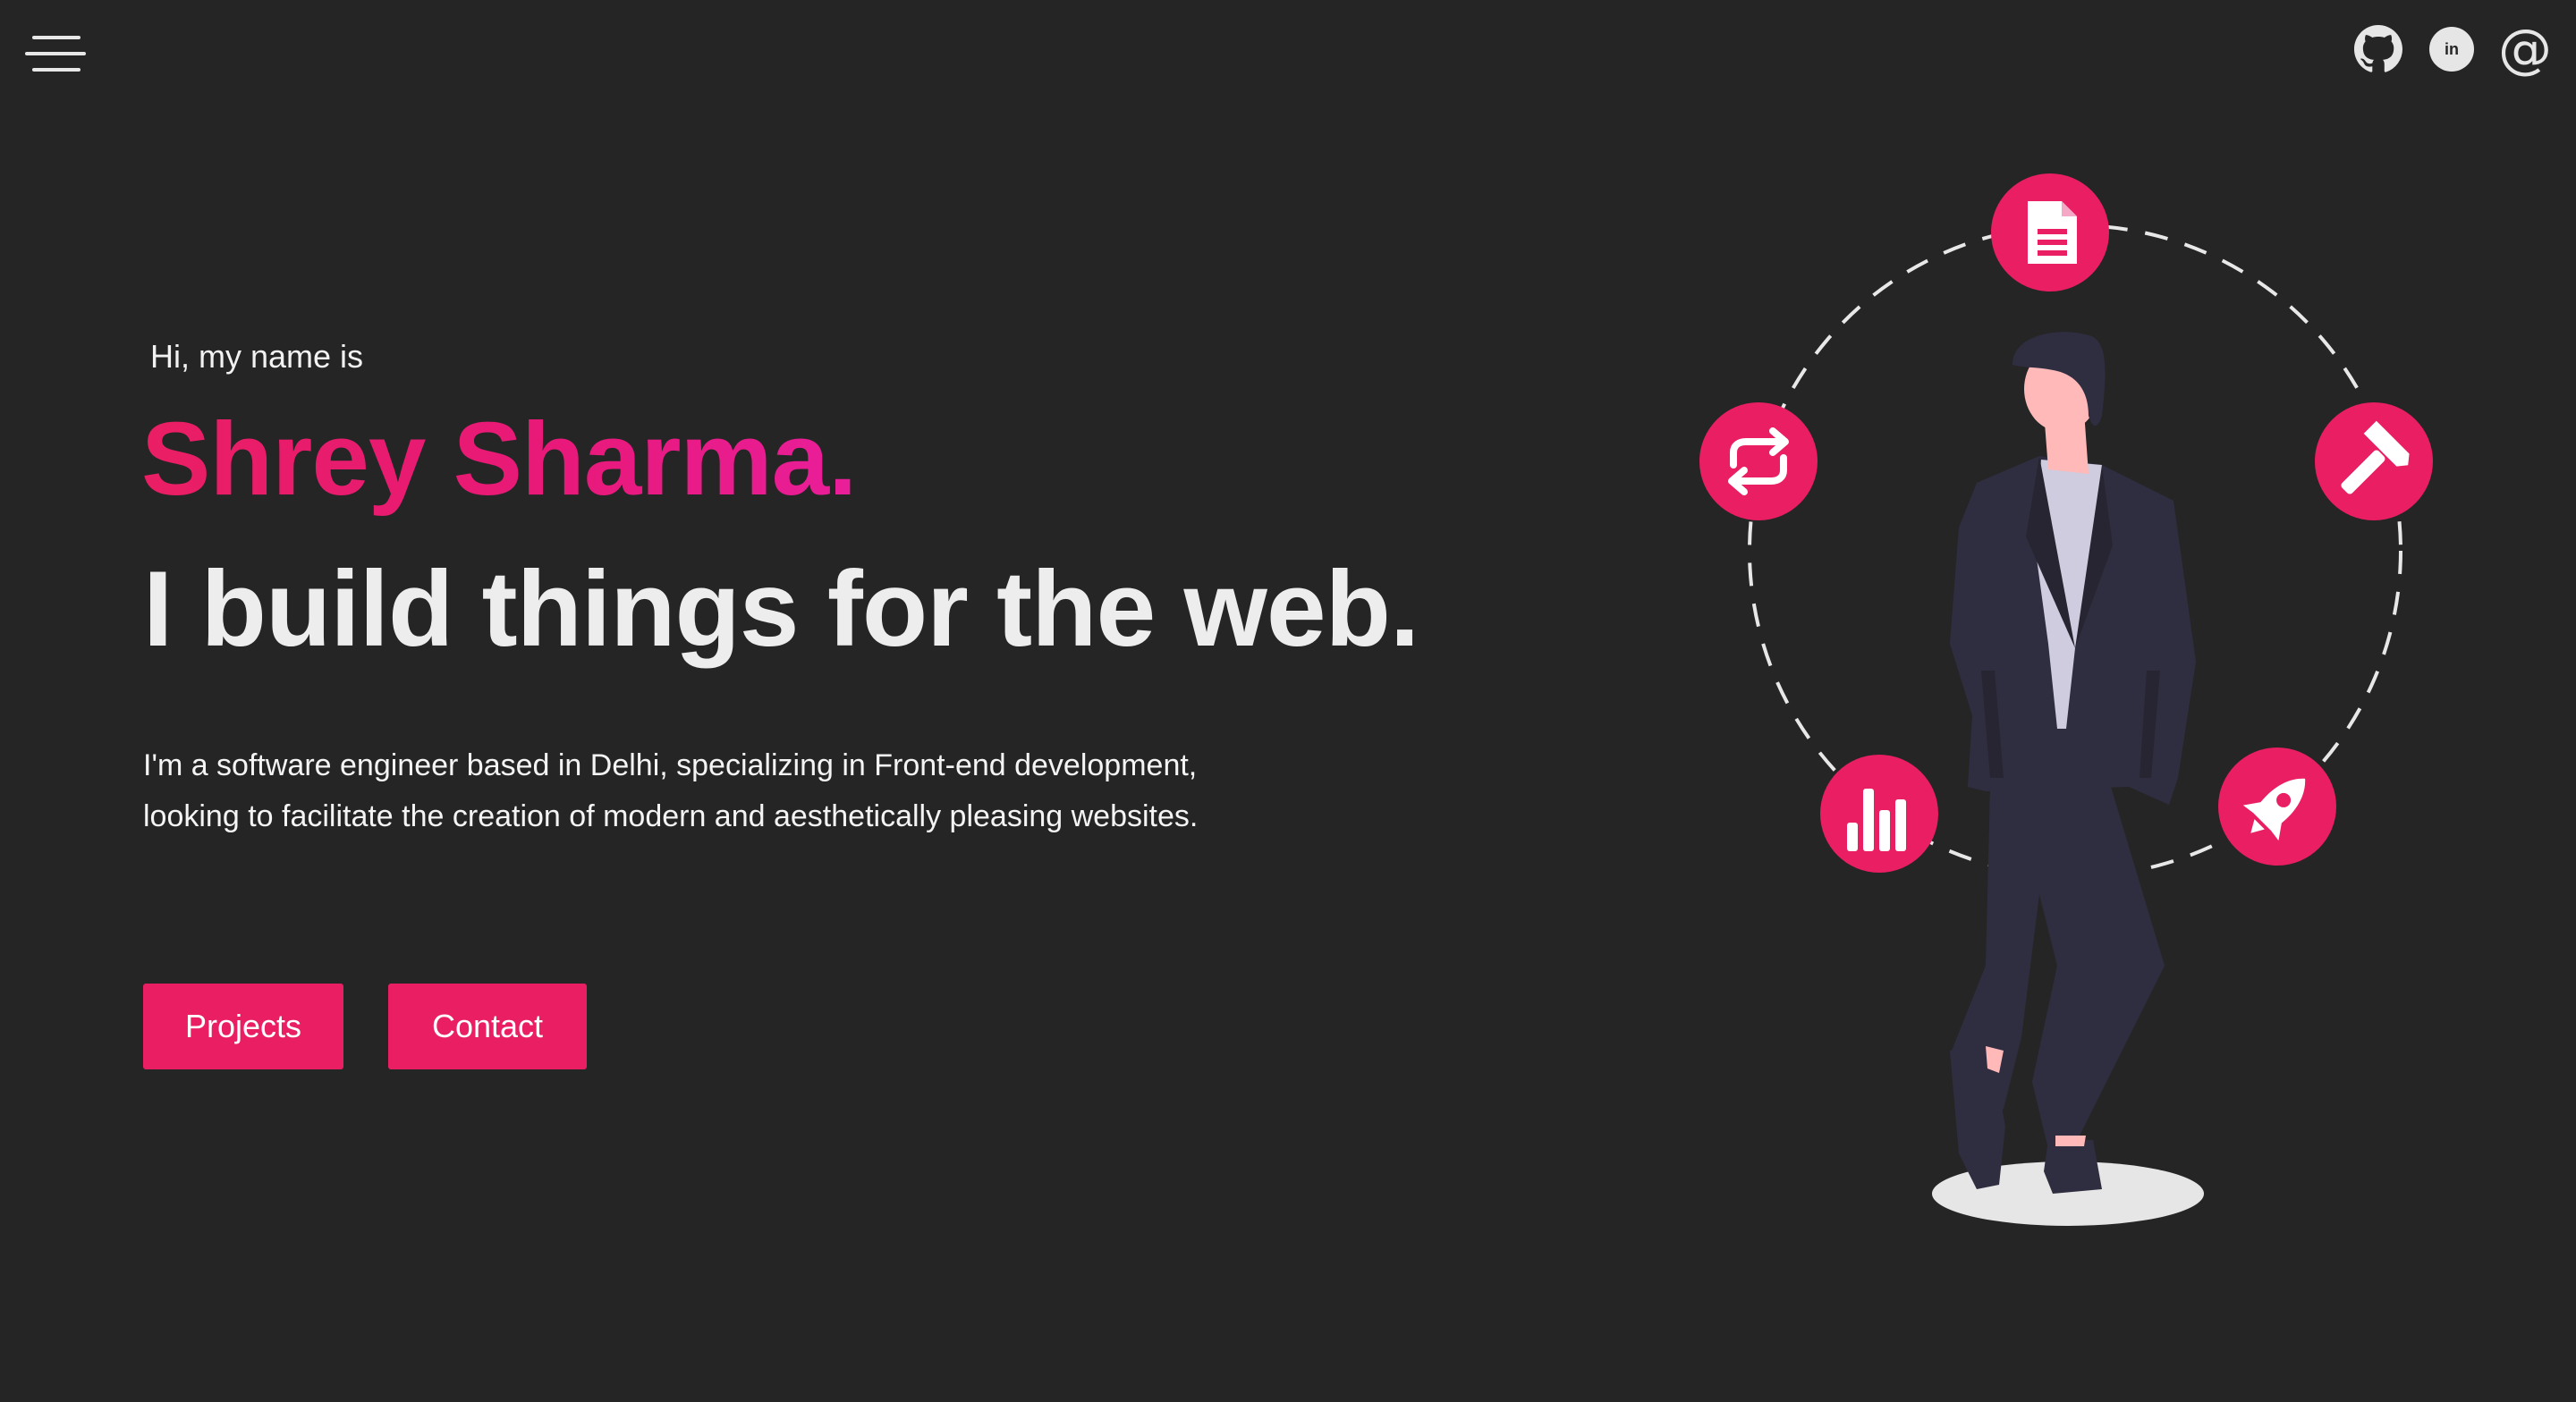 Image resolution: width=2576 pixels, height=1402 pixels. I want to click on social-links: in @, so click(2453, 49).